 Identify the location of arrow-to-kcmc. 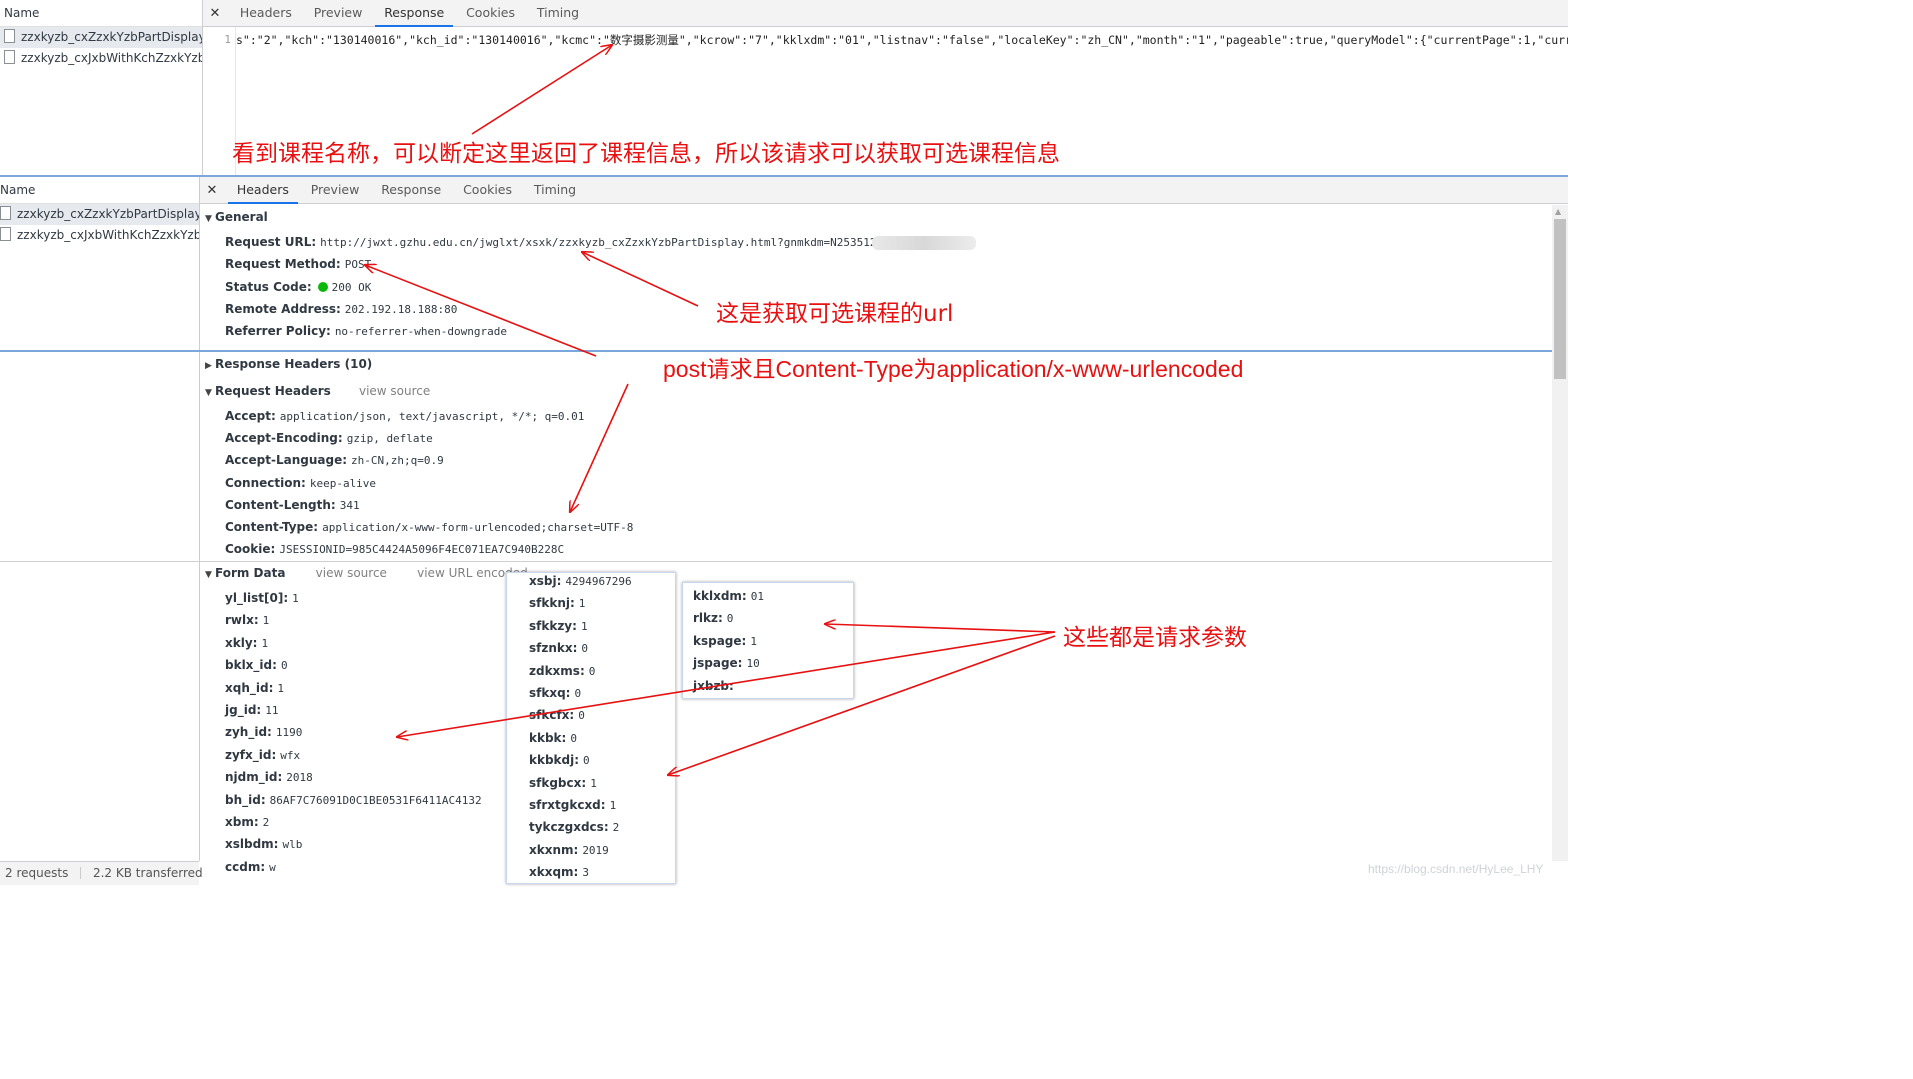
(541, 90).